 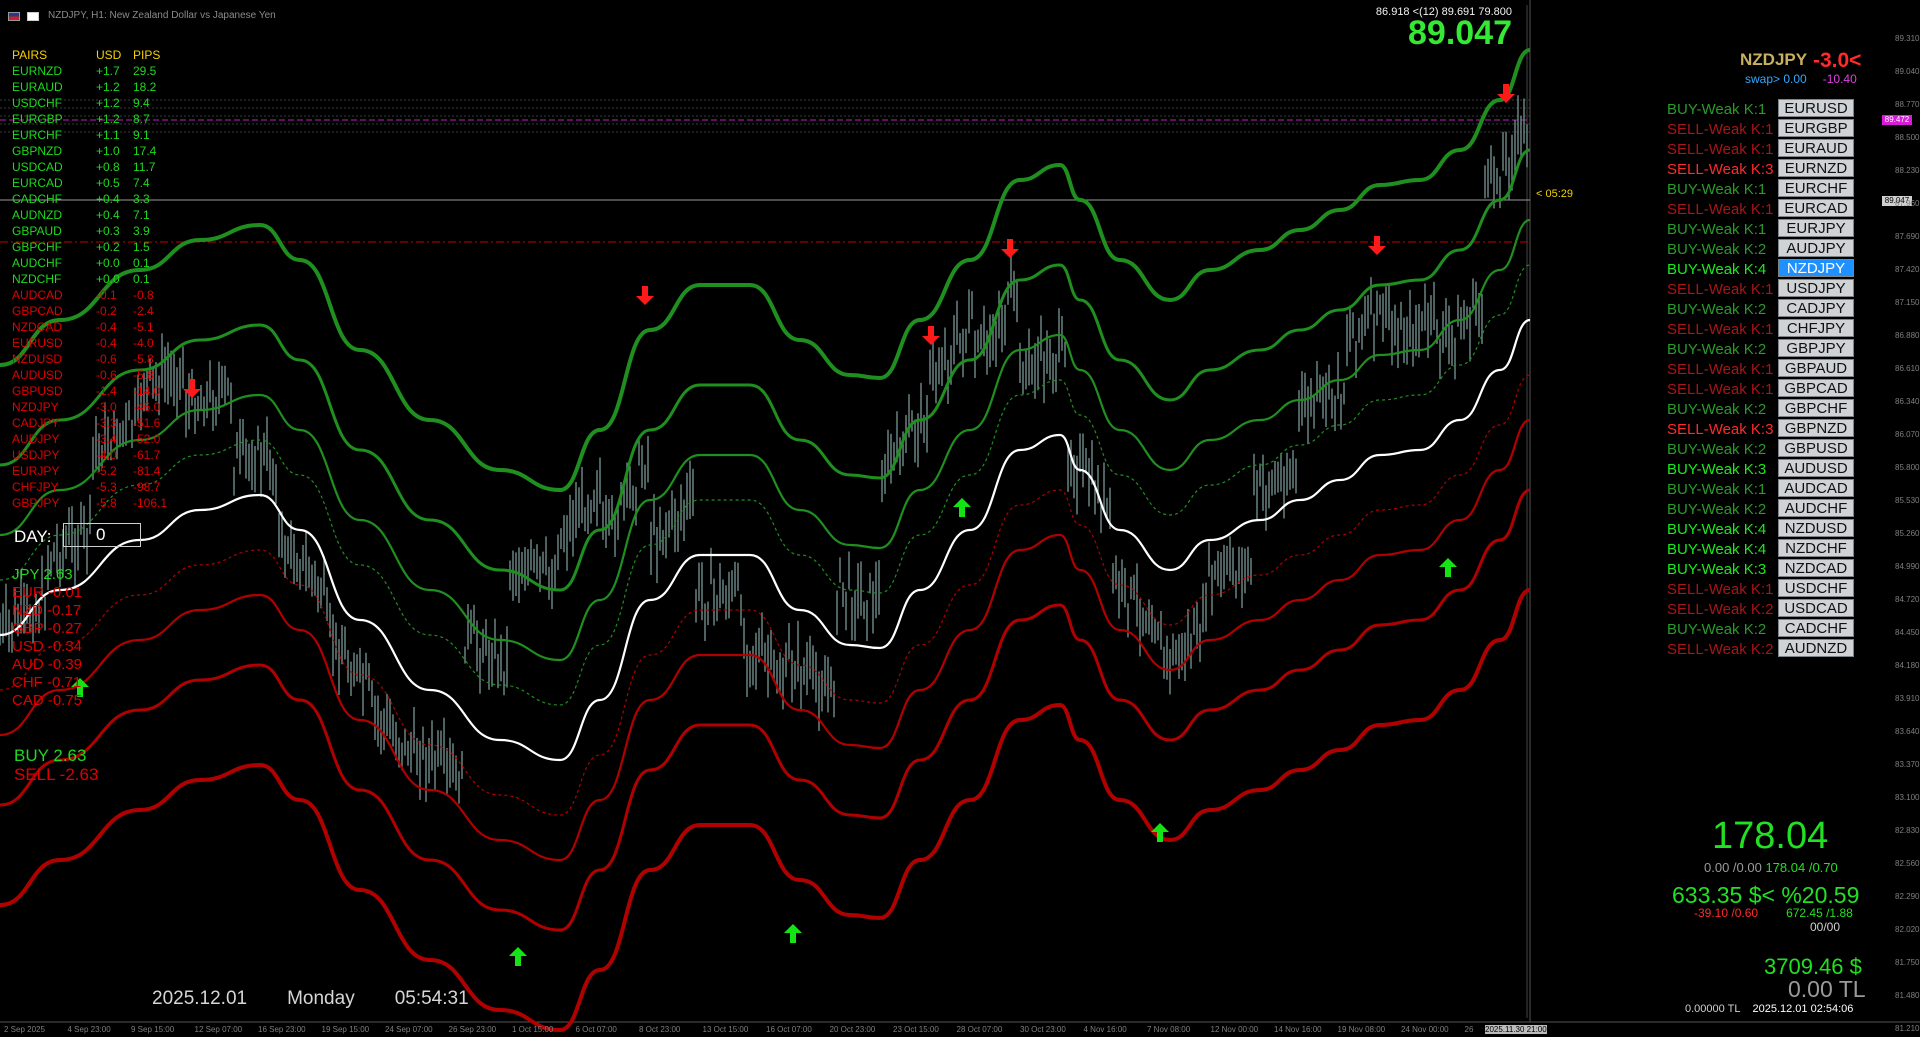 What do you see at coordinates (789, 1029) in the screenshot?
I see `x-axis-tick: 16 Oct 07:00` at bounding box center [789, 1029].